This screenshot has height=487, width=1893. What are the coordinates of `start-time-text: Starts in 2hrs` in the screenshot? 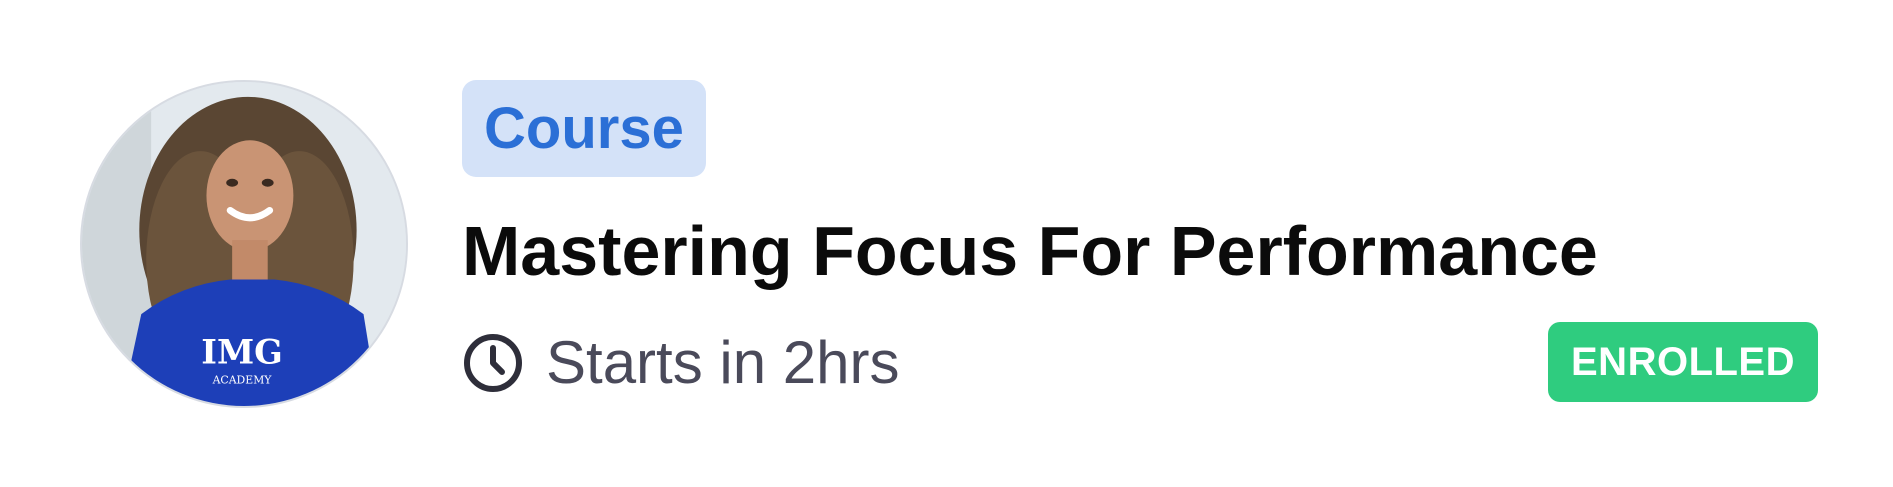 It's located at (723, 362).